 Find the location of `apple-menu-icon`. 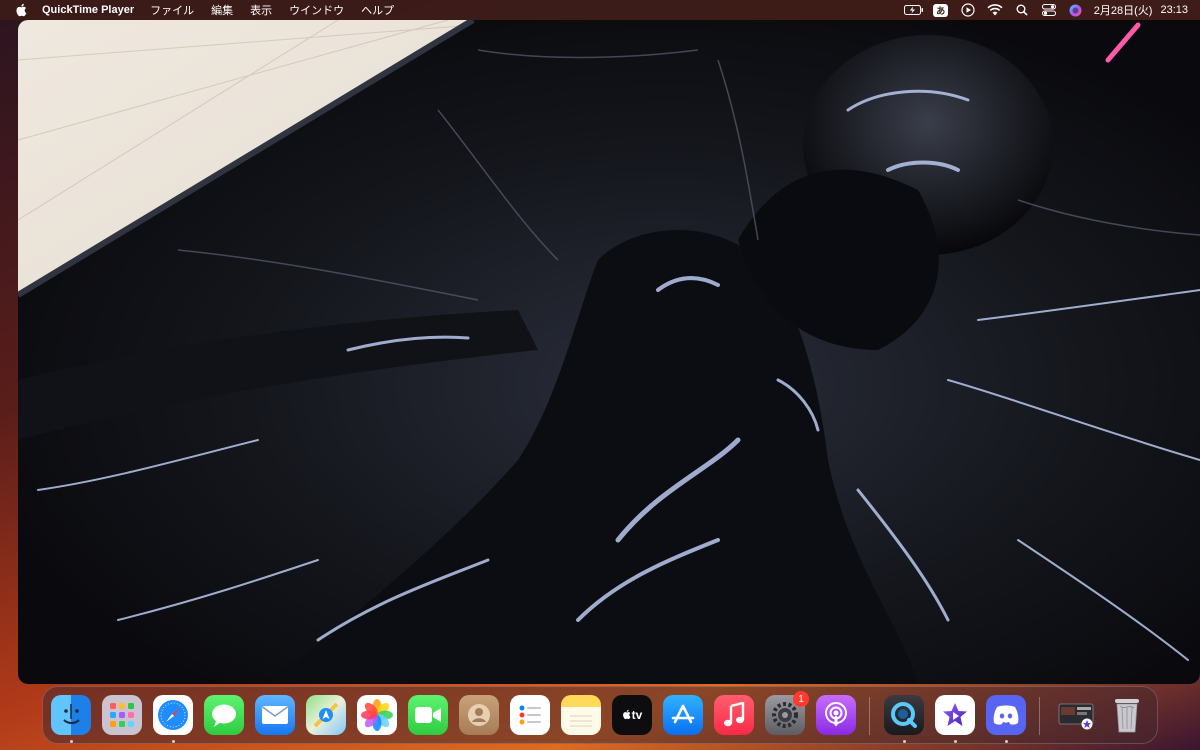

apple-menu-icon is located at coordinates (21, 10).